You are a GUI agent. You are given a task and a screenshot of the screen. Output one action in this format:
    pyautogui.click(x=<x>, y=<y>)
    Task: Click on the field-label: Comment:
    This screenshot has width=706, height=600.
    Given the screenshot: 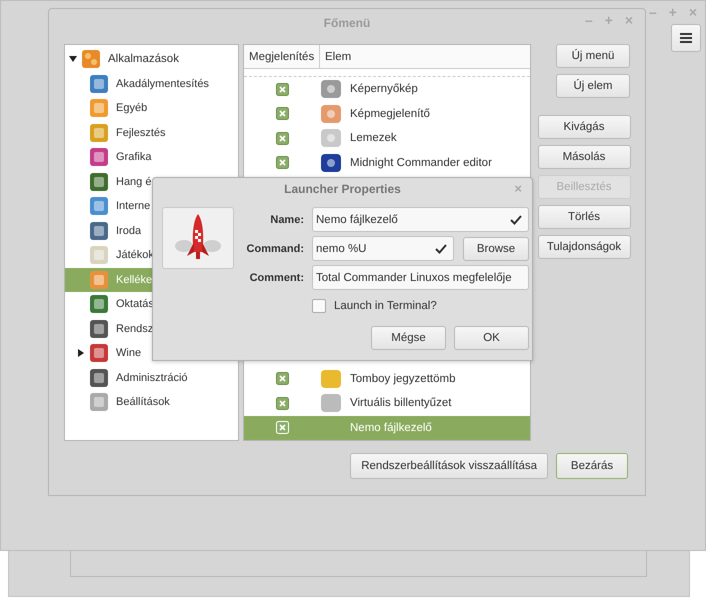 What is the action you would take?
    pyautogui.click(x=276, y=278)
    